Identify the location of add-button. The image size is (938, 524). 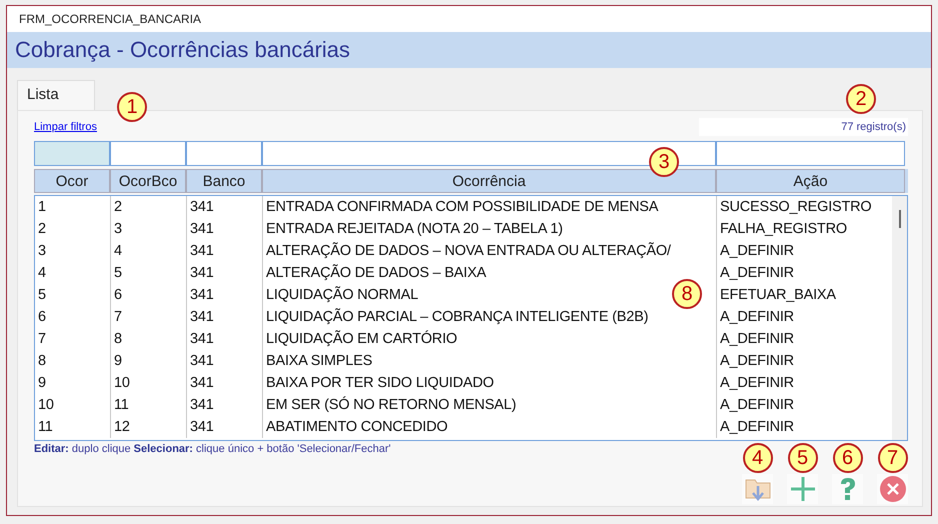
(802, 489).